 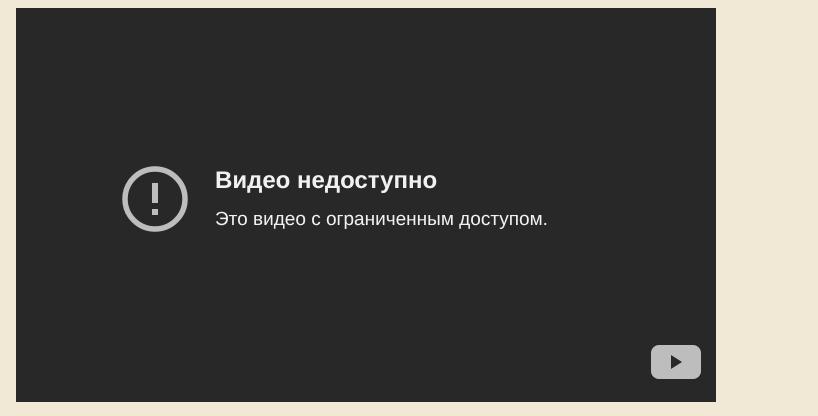 I want to click on warning-icon, so click(x=155, y=199).